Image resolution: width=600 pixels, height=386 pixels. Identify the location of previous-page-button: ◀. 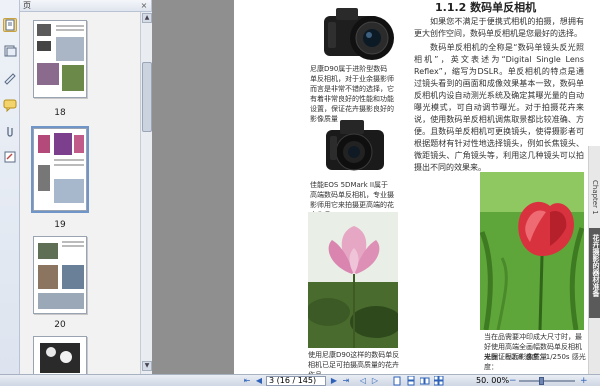
(259, 381).